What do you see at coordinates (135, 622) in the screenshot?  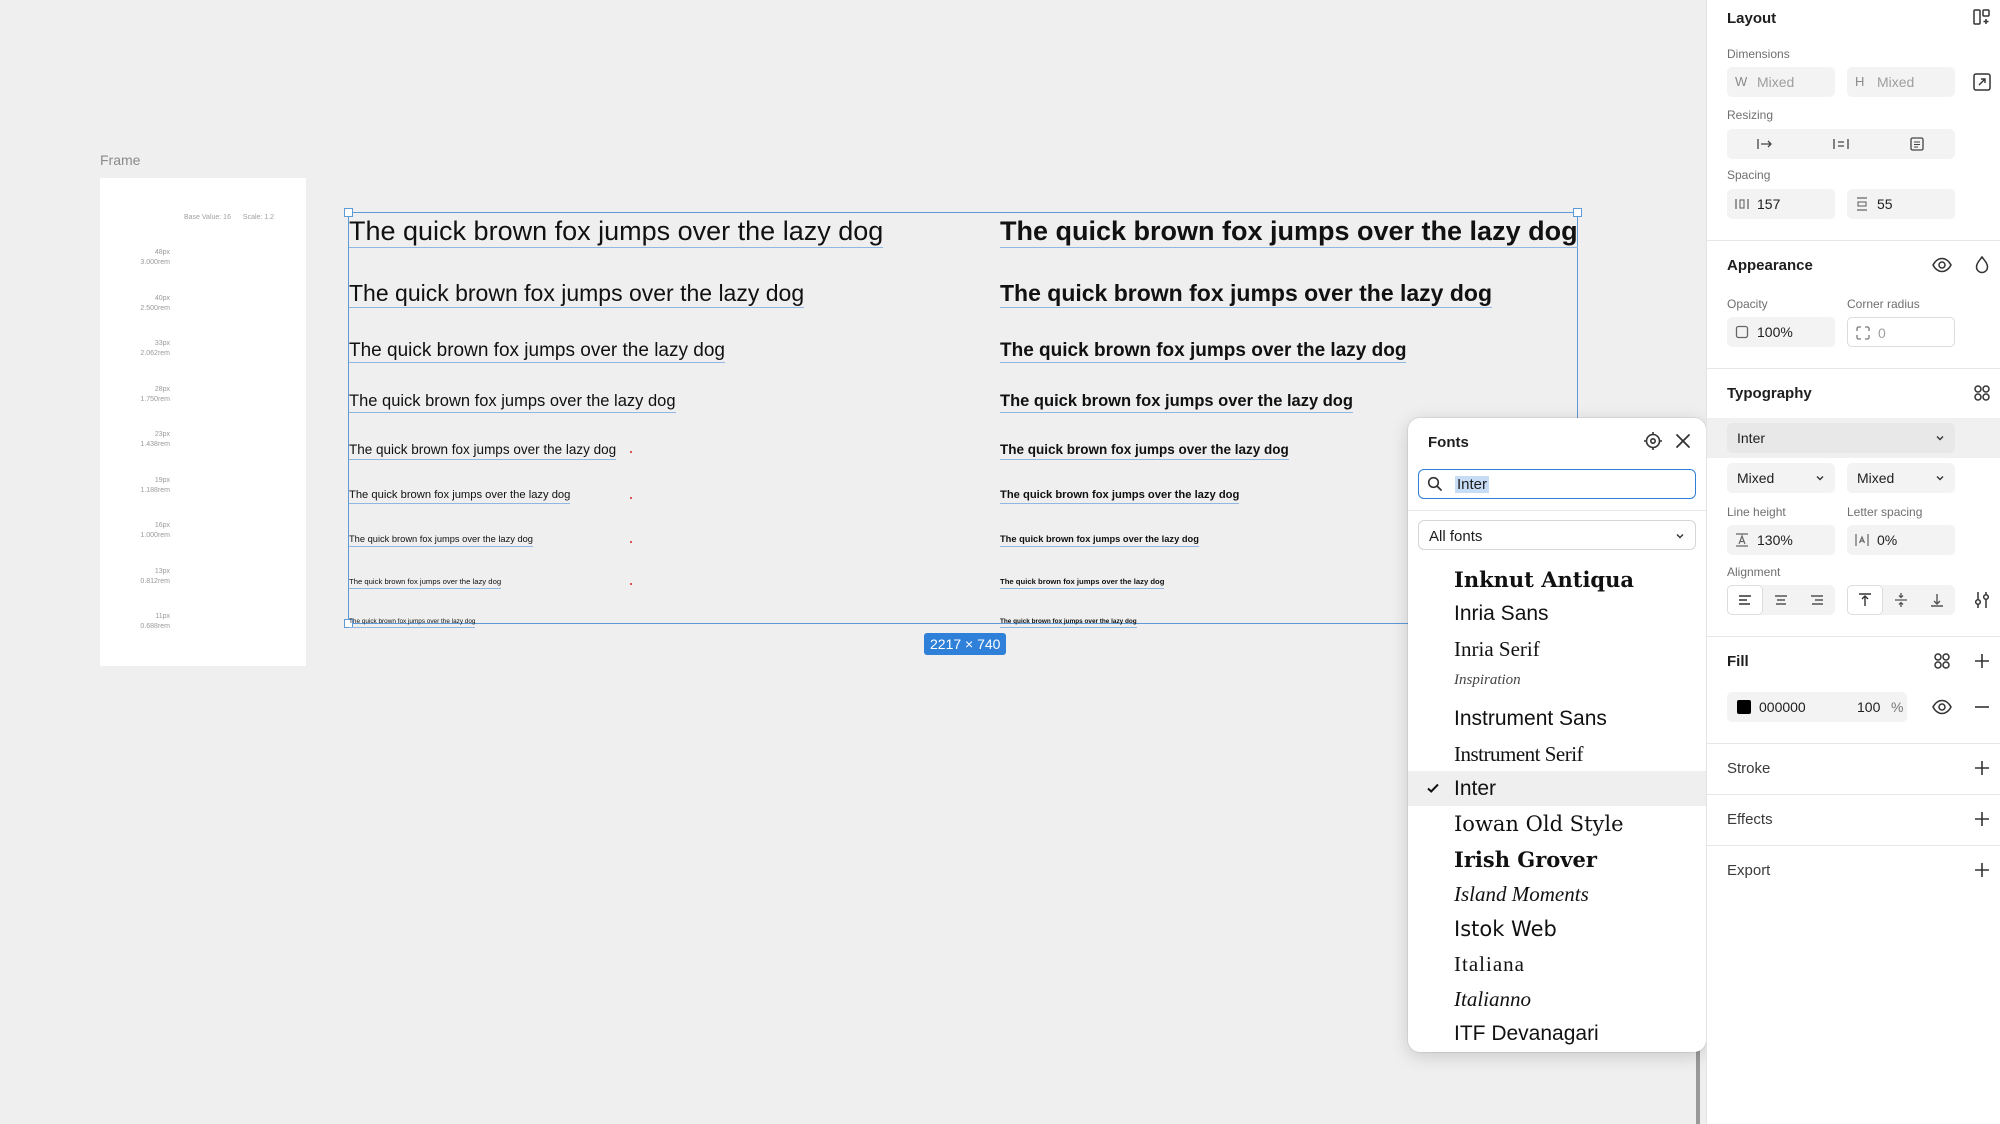 I see `scale-entry: 11px 0.688rem` at bounding box center [135, 622].